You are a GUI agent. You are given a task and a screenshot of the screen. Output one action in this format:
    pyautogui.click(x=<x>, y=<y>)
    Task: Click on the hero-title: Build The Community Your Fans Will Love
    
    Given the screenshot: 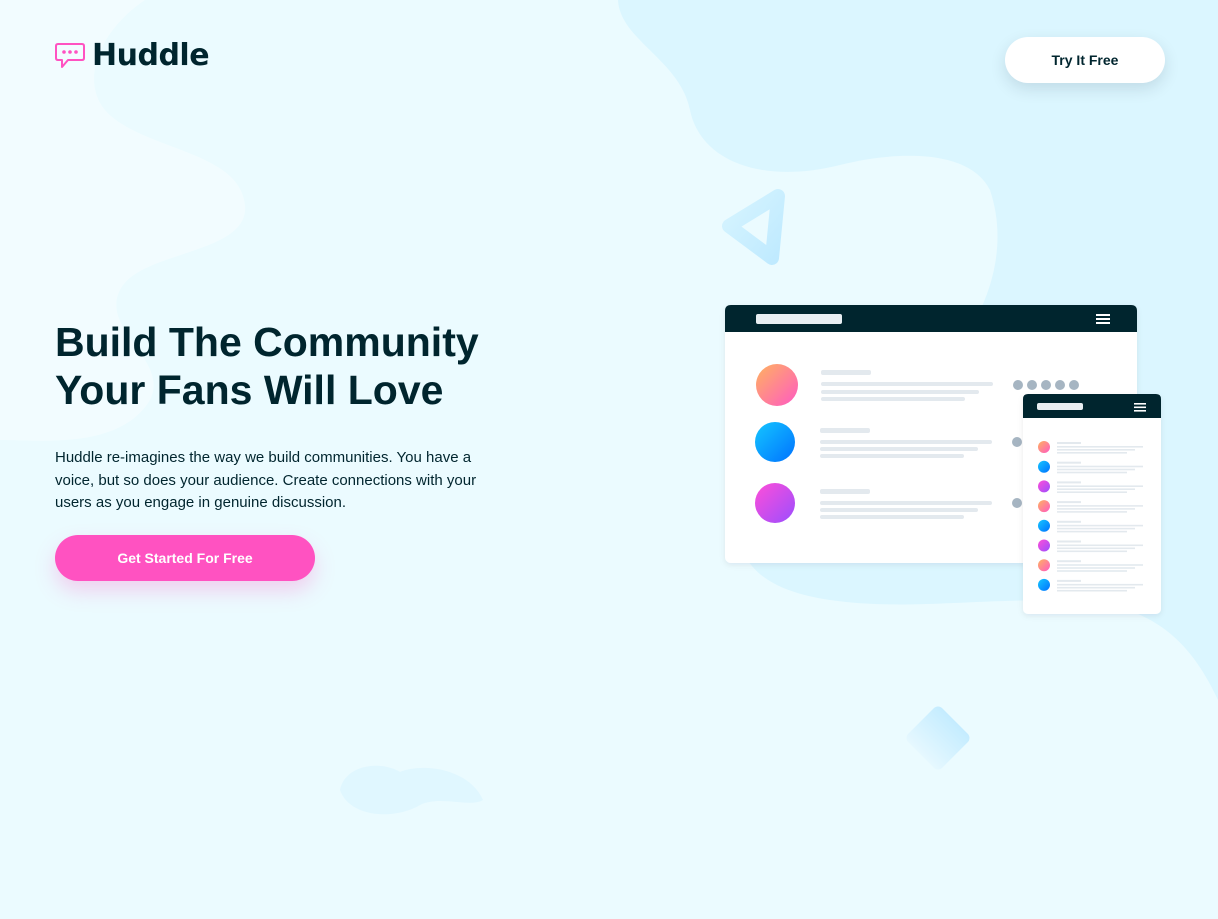 What is the action you would take?
    pyautogui.click(x=285, y=366)
    